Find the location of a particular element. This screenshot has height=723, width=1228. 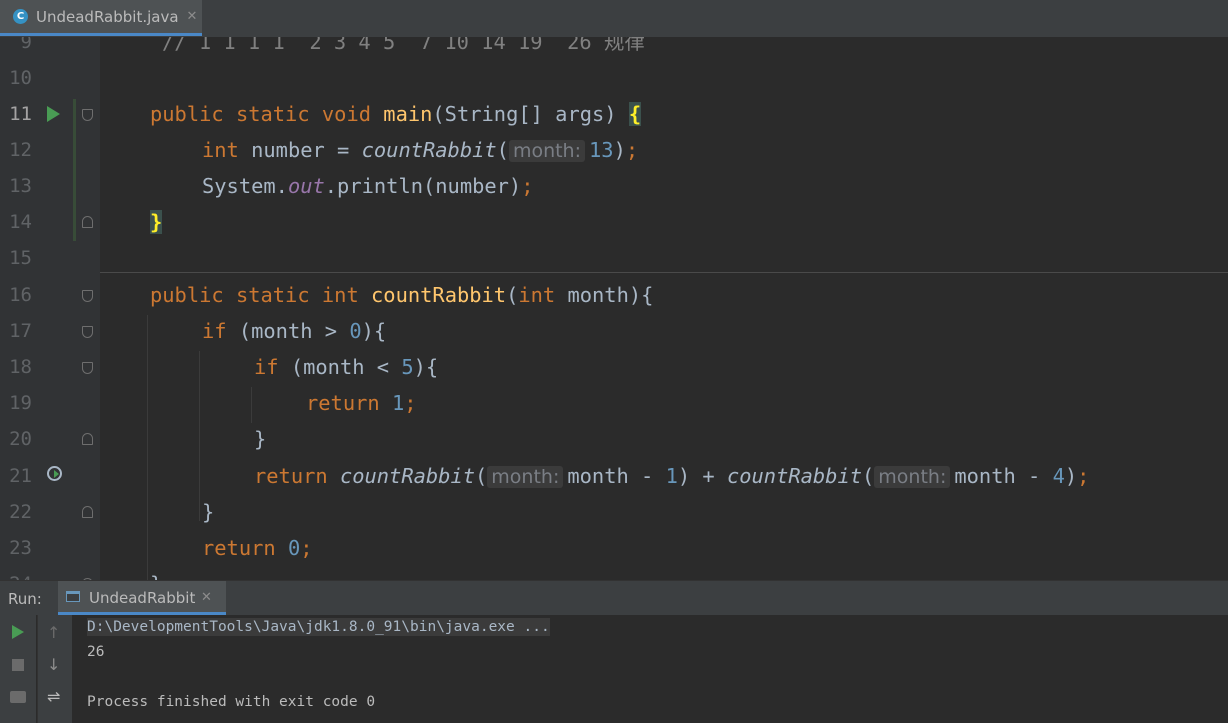

line-number: 10 is located at coordinates (20, 78).